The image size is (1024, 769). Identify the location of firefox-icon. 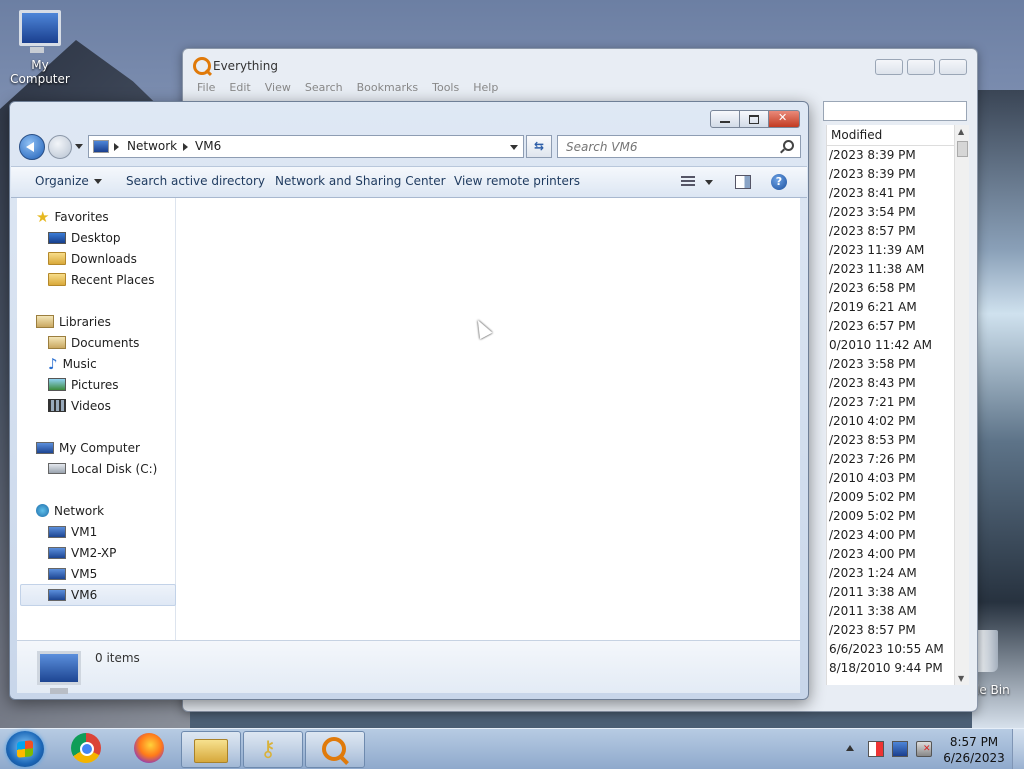
(149, 748).